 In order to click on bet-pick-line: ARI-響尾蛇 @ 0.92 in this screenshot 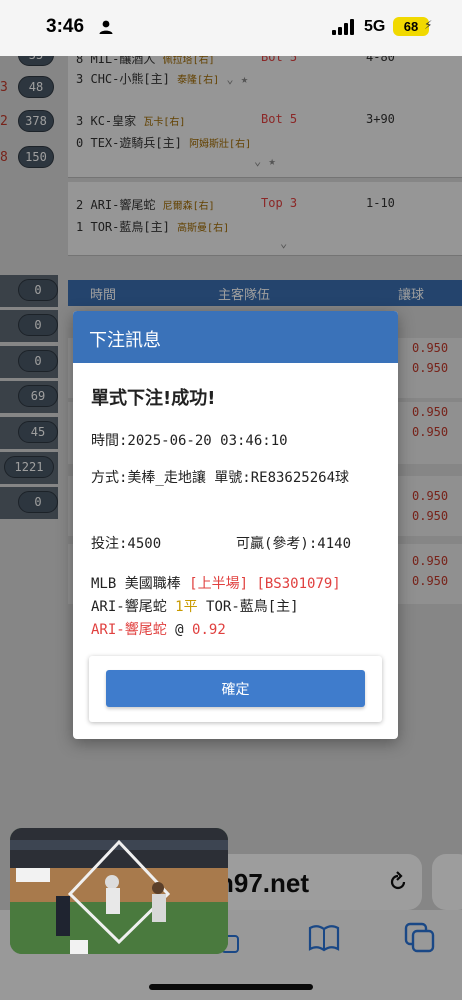, I will do `click(158, 629)`.